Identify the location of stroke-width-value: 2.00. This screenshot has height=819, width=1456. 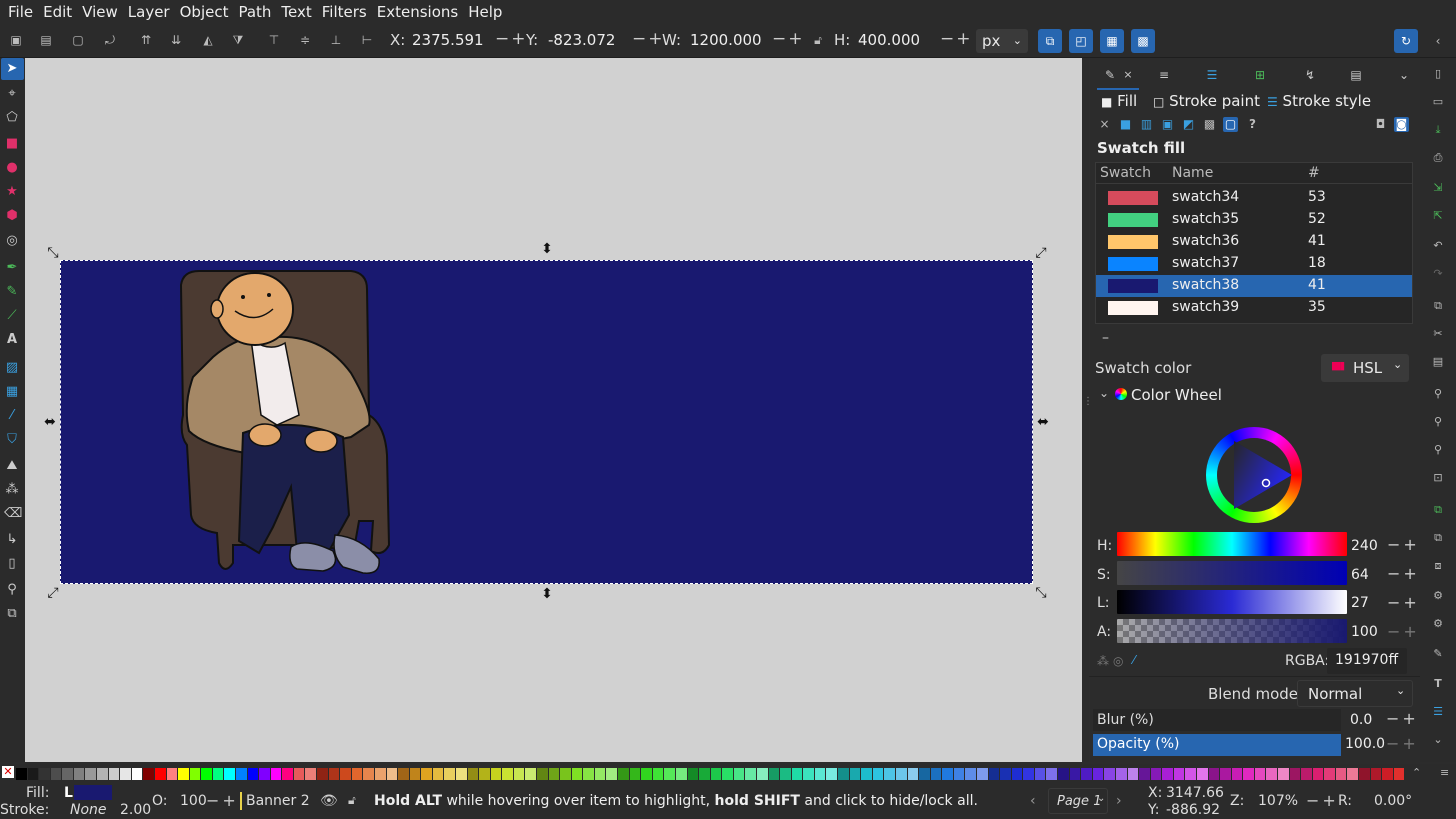
(135, 810).